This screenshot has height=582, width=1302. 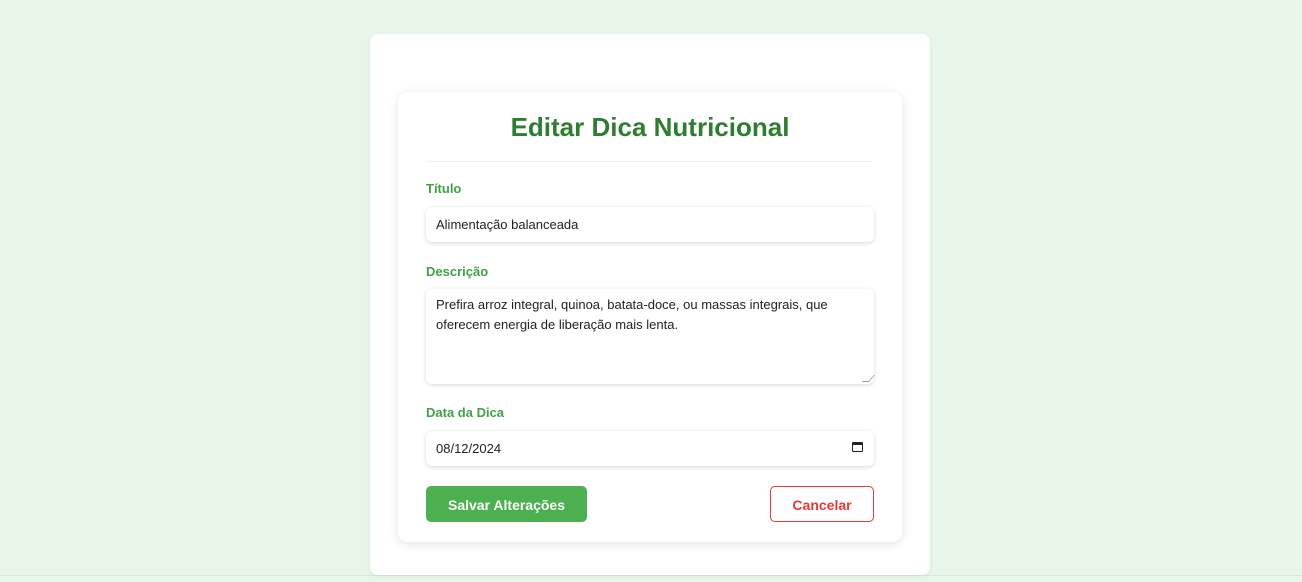 What do you see at coordinates (650, 127) in the screenshot?
I see `page-title: Editar Dica Nutricional` at bounding box center [650, 127].